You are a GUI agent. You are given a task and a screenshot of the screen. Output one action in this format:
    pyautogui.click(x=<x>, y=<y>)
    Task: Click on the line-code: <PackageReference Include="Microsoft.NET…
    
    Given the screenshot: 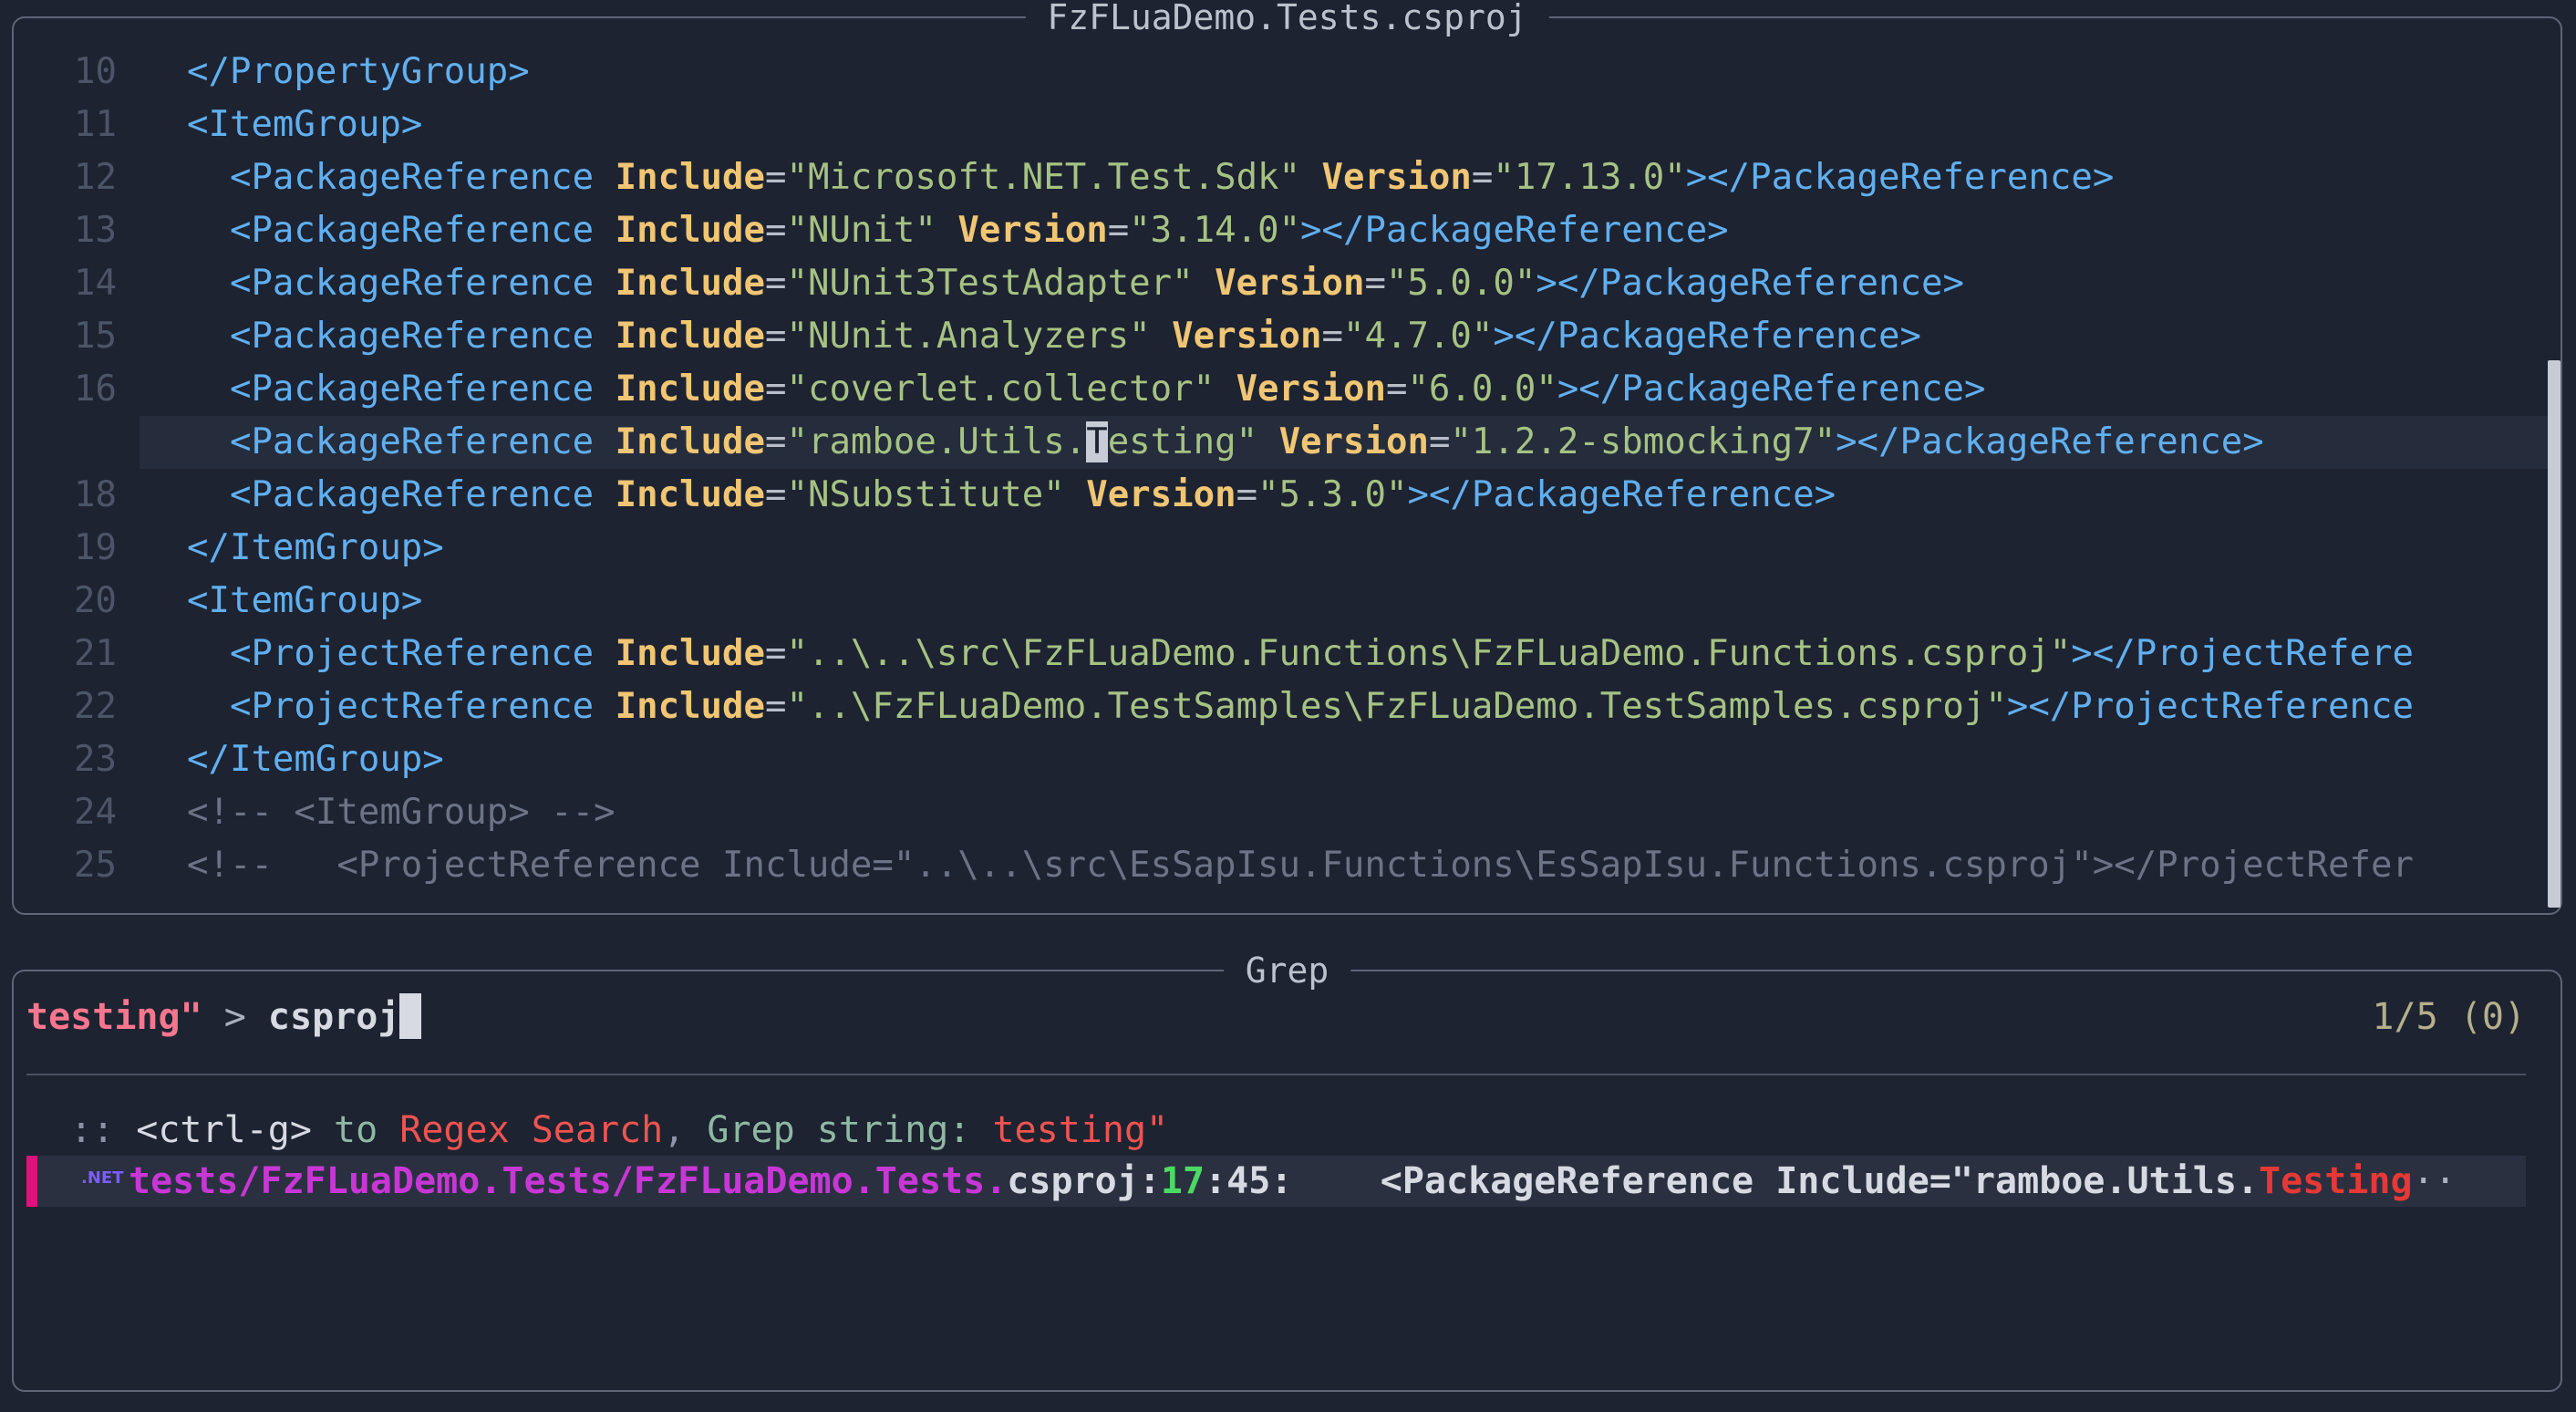 What is the action you would take?
    pyautogui.click(x=1172, y=177)
    